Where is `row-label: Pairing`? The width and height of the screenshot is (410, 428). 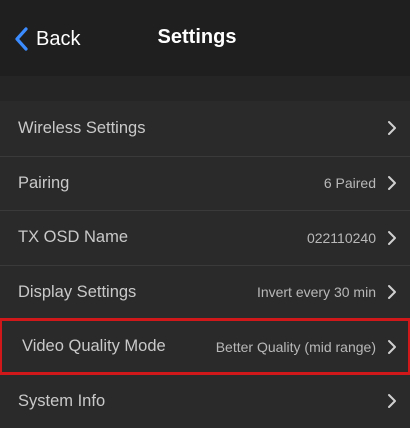 row-label: Pairing is located at coordinates (43, 183).